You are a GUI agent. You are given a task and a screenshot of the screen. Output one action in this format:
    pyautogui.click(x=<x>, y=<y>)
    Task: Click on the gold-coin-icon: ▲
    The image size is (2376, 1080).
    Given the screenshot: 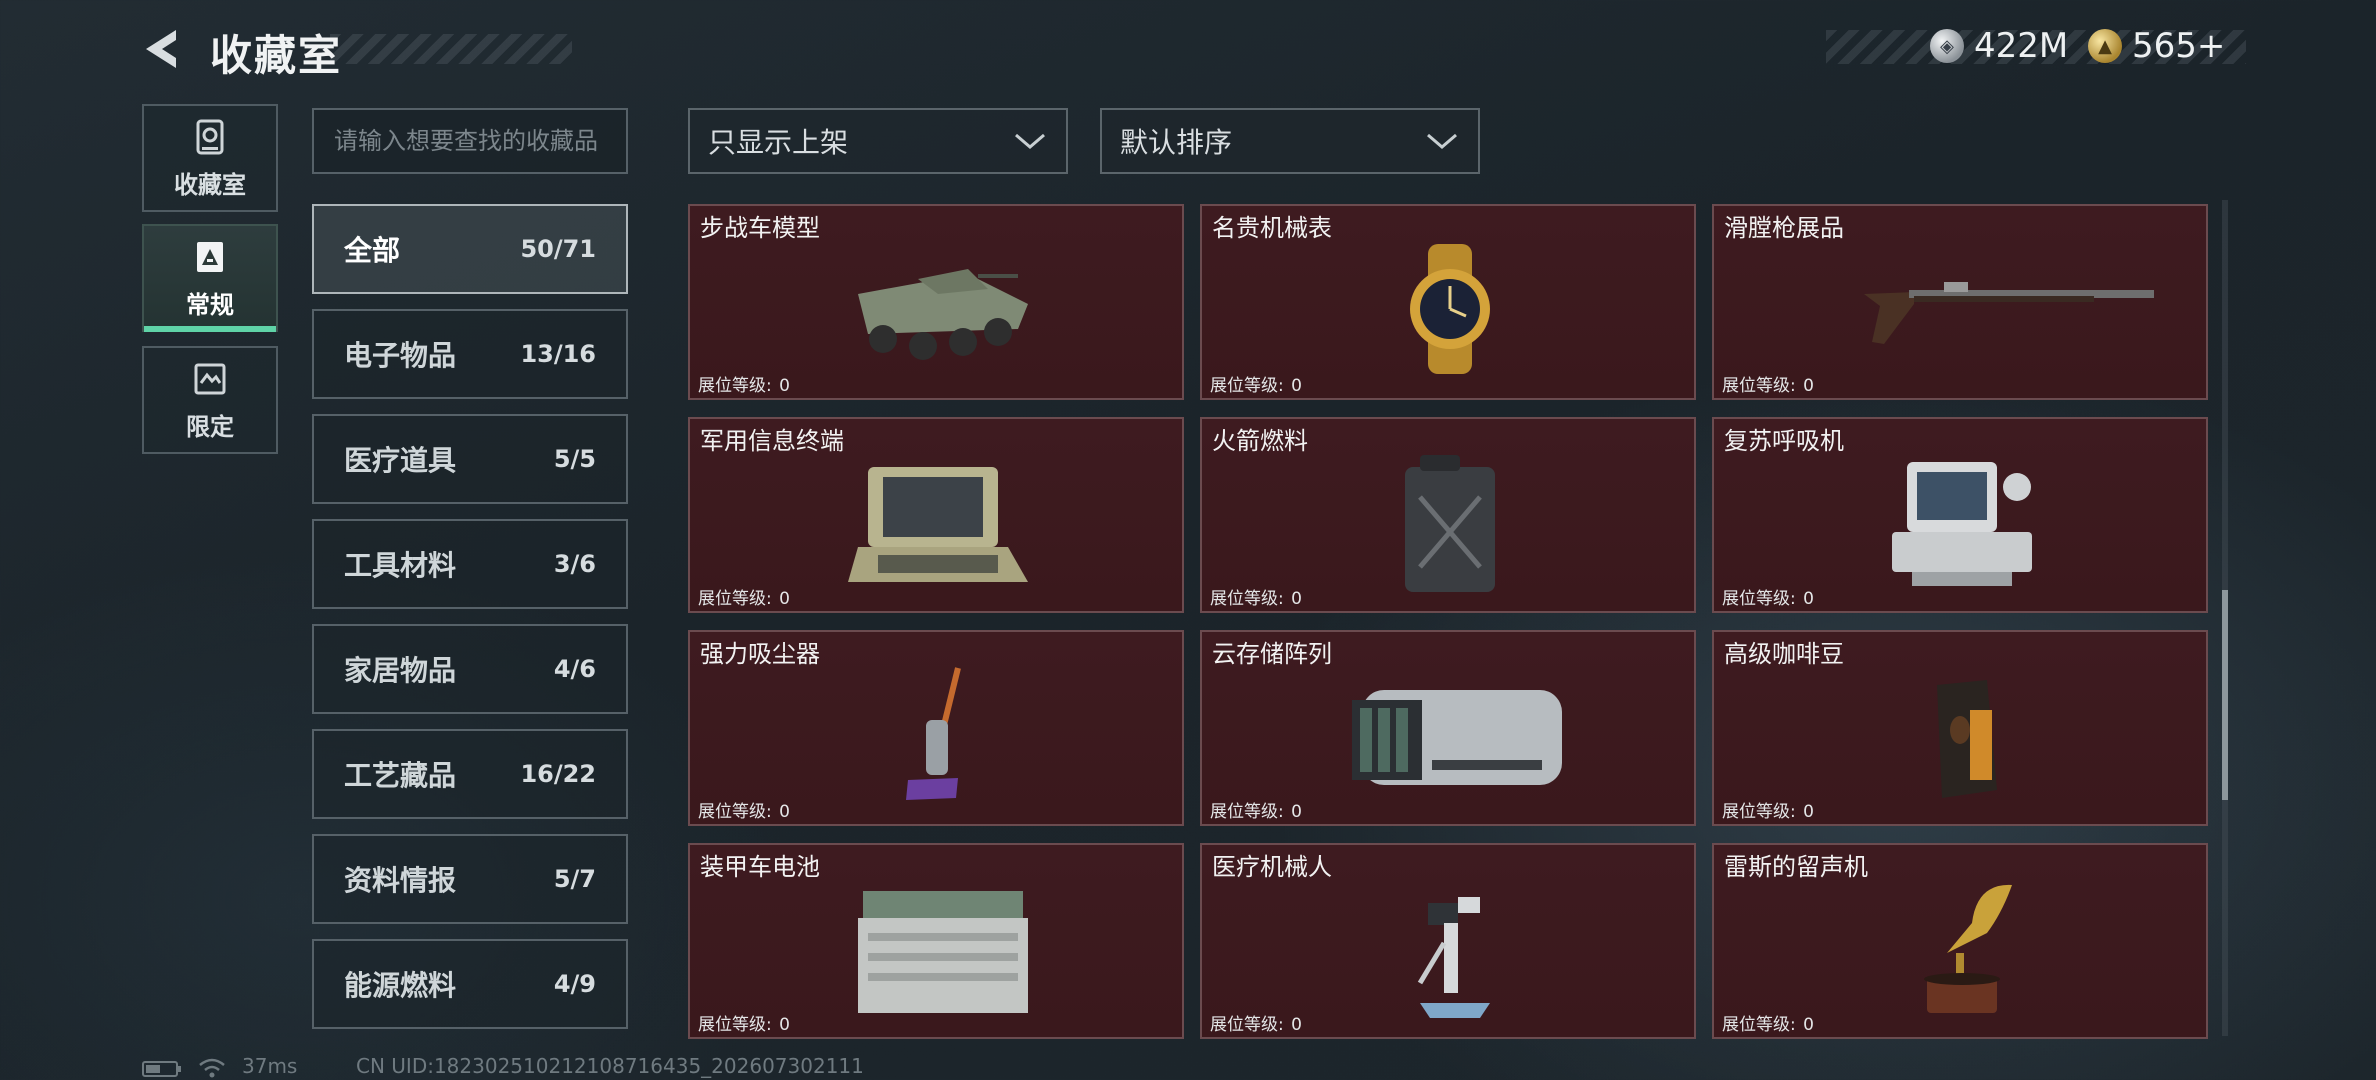 What is the action you would take?
    pyautogui.click(x=2105, y=46)
    